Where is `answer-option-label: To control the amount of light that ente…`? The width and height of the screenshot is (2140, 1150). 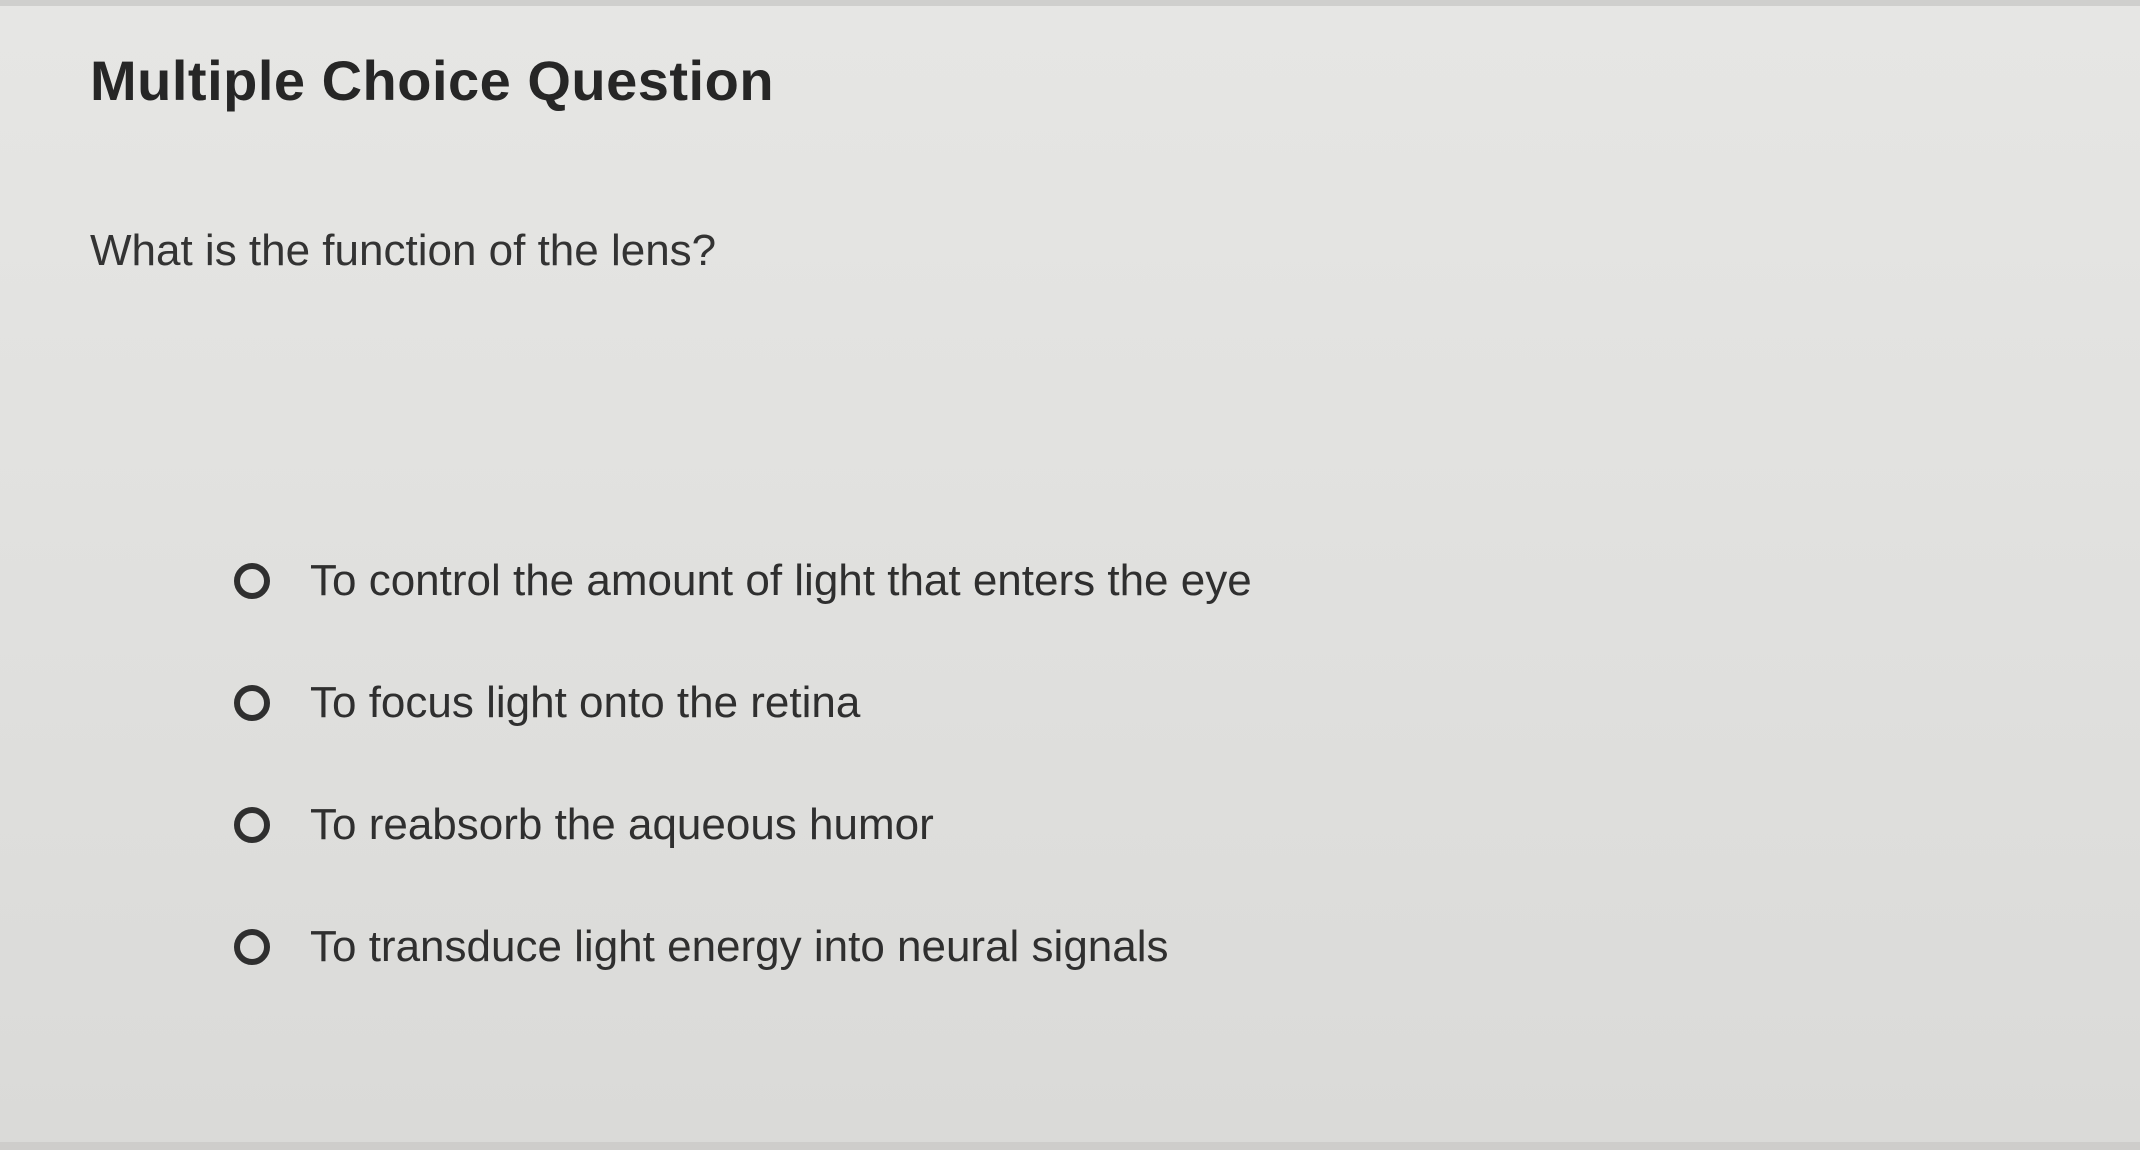 answer-option-label: To control the amount of light that ente… is located at coordinates (781, 581).